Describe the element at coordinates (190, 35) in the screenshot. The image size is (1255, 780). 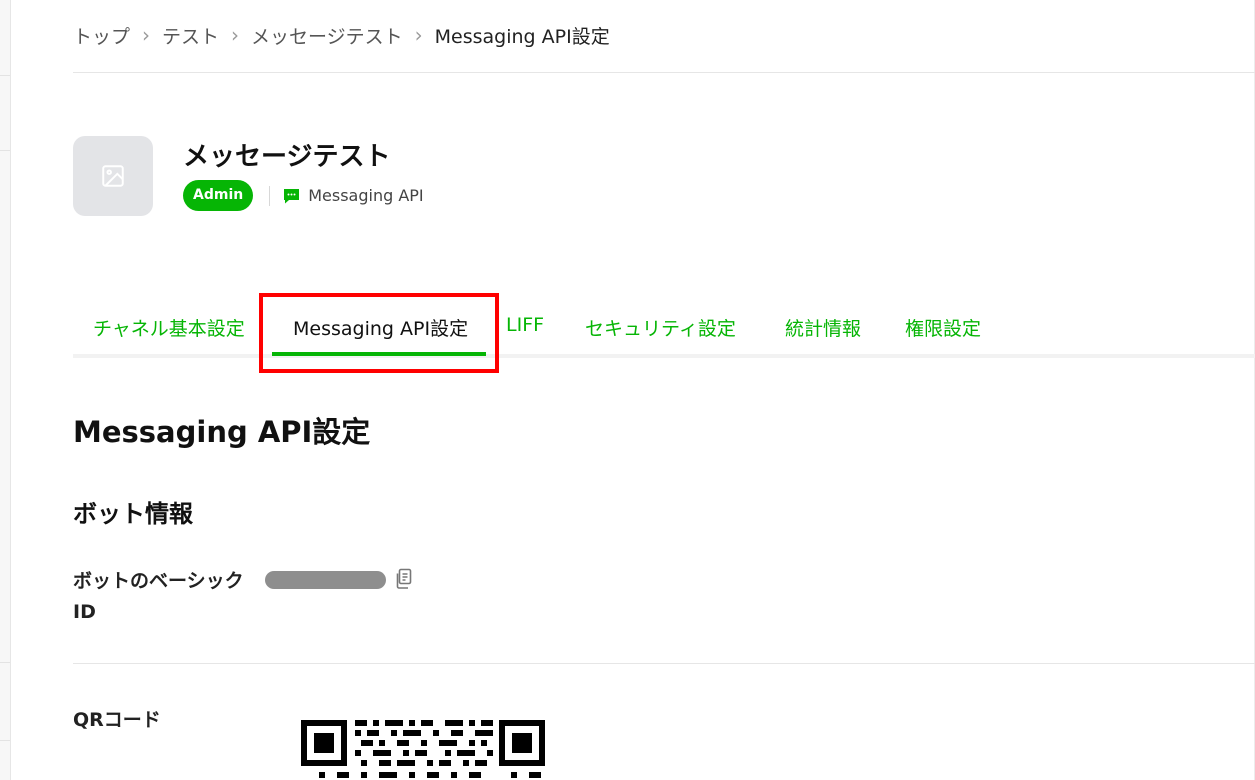
I see `breadcrumb-test: テスト` at that location.